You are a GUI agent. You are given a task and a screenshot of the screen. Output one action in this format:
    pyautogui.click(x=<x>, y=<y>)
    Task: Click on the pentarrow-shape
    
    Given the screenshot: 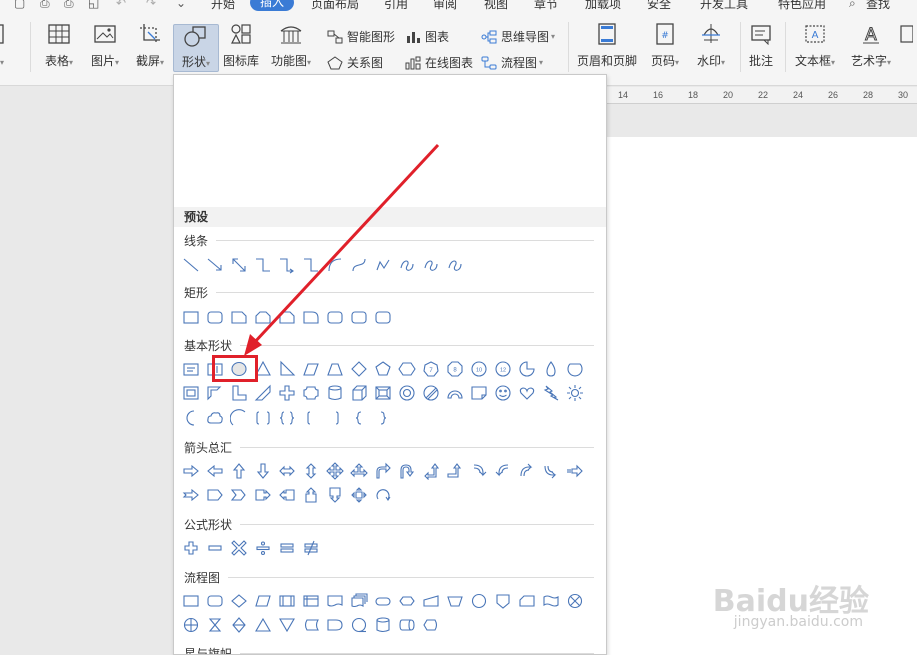 What is the action you would take?
    pyautogui.click(x=215, y=495)
    